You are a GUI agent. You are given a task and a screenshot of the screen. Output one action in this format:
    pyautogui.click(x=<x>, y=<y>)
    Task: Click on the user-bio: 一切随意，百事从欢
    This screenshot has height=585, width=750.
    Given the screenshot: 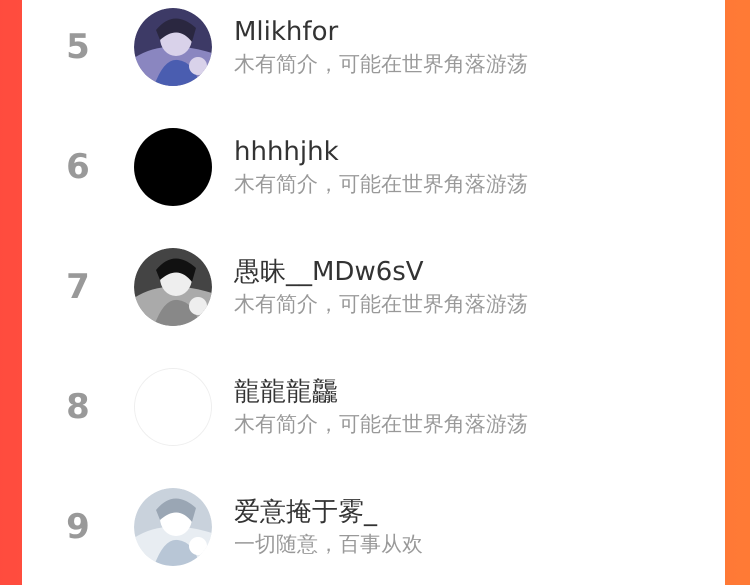 What is the action you would take?
    pyautogui.click(x=328, y=544)
    